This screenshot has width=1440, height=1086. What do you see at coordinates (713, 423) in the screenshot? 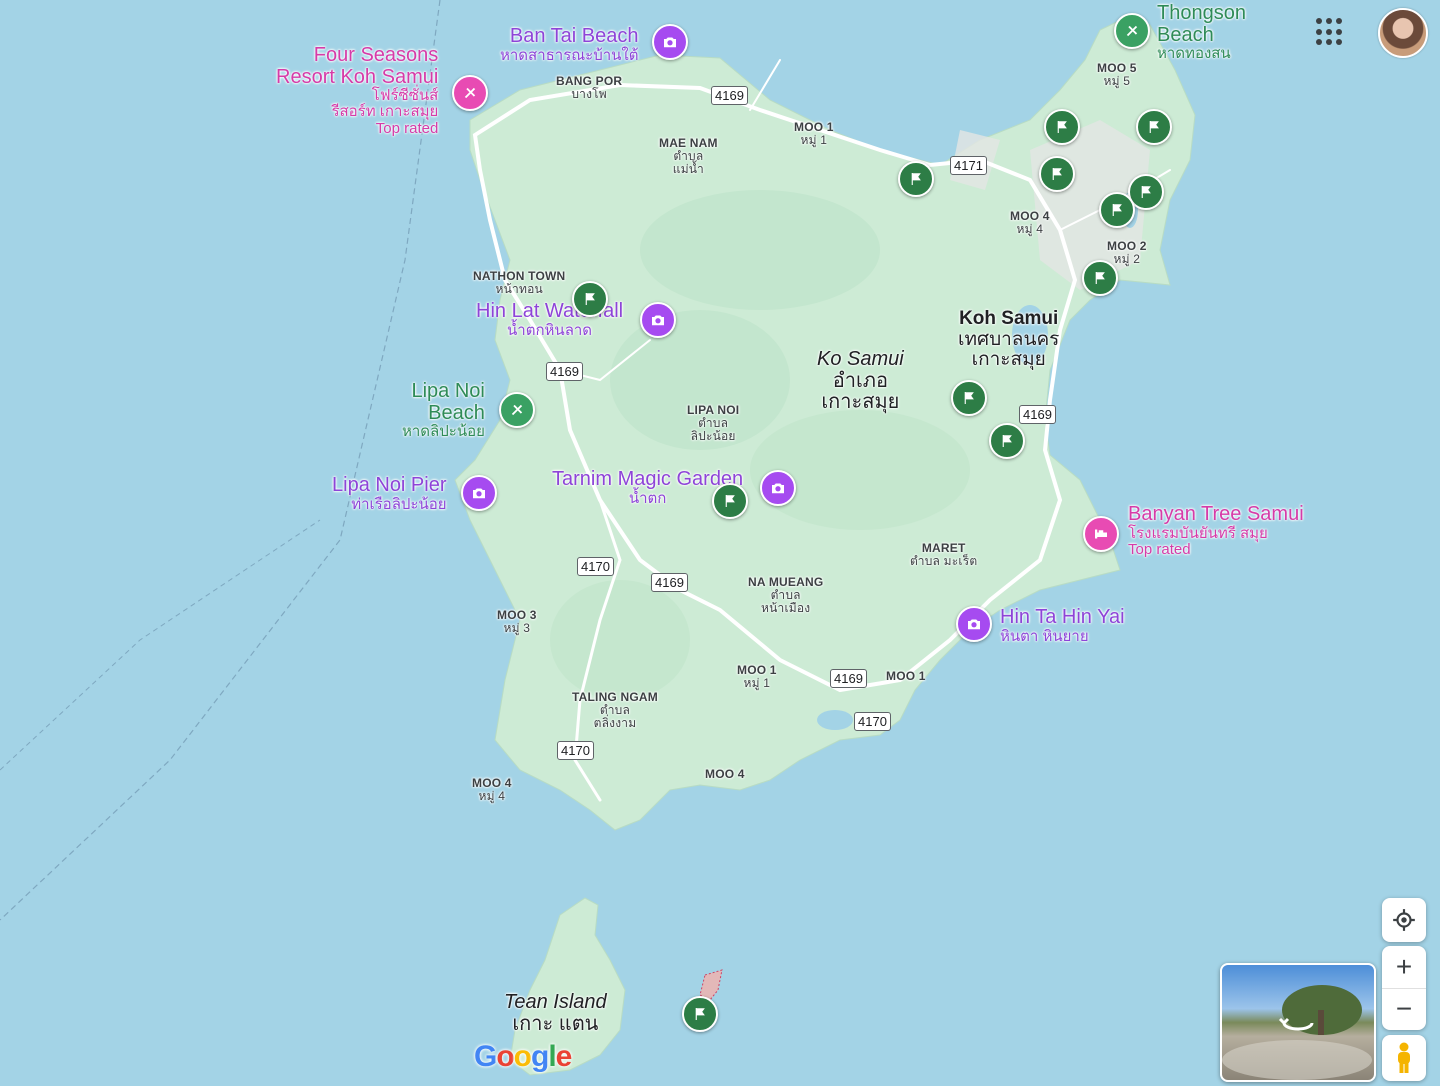
I see `area-label: LIPA NOI ตำบล ลิปะน้อย` at bounding box center [713, 423].